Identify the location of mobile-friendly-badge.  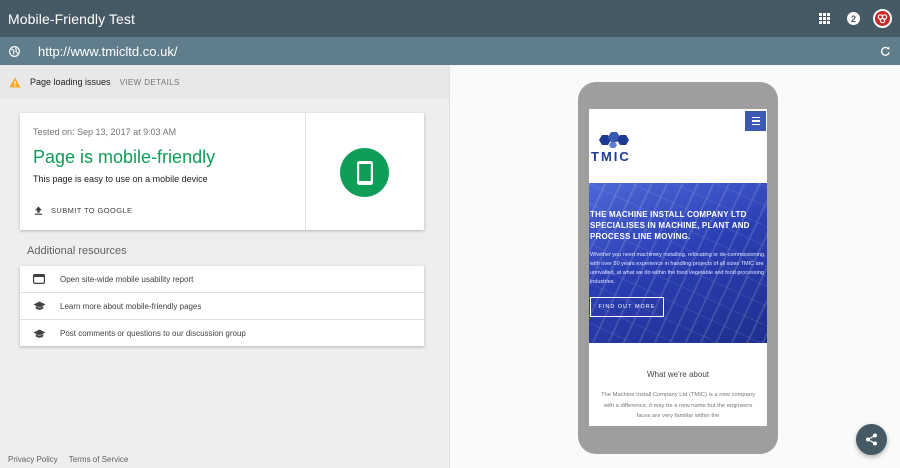
(364, 172).